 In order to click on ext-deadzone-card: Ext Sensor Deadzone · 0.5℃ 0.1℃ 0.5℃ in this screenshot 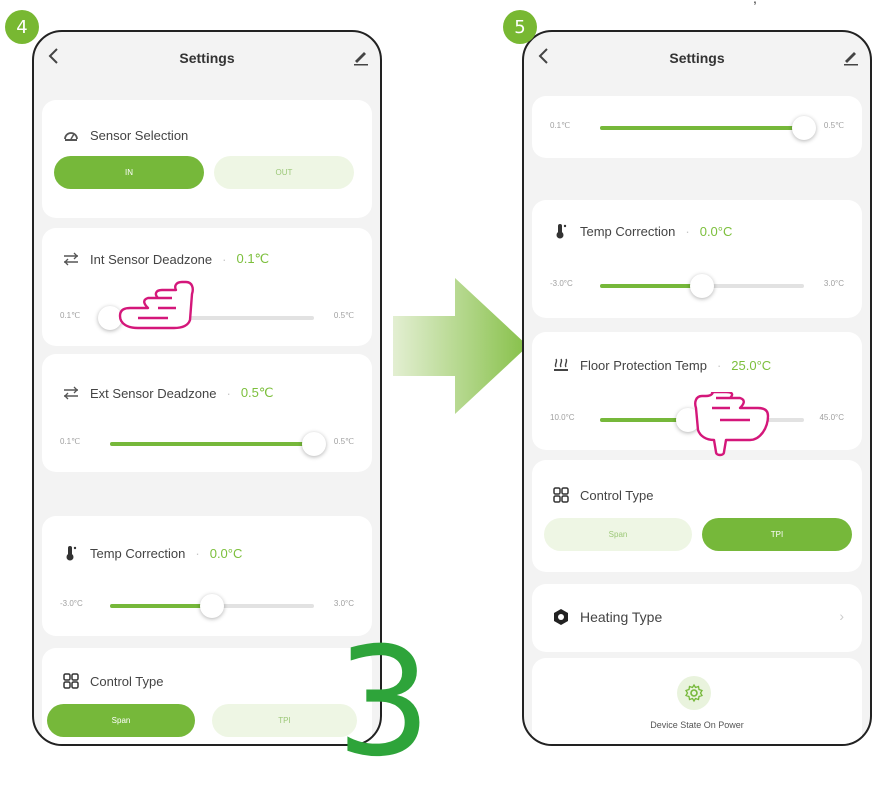, I will do `click(207, 413)`.